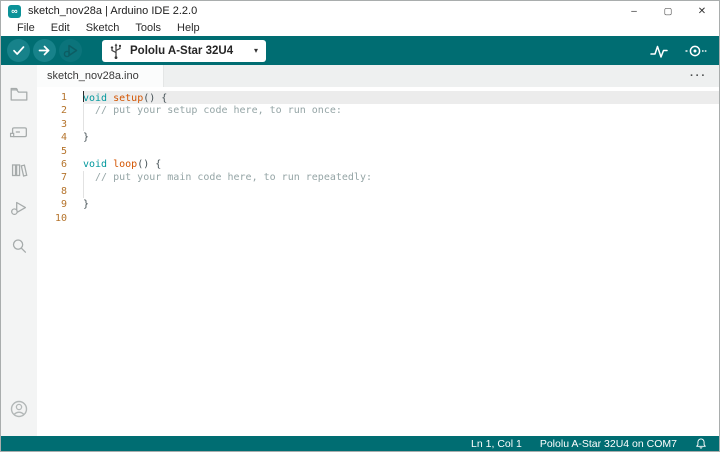 This screenshot has height=452, width=720. I want to click on sidebar-item-sketchbook, so click(19, 94).